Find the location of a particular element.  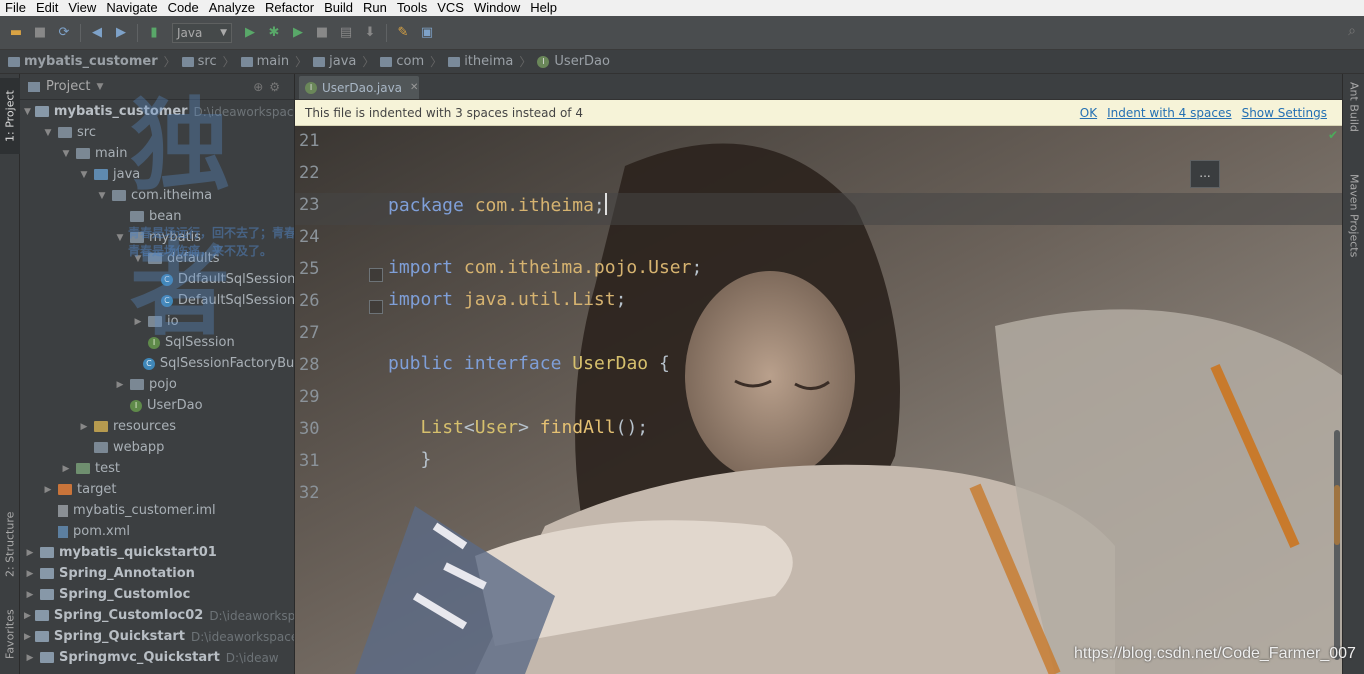

open-folder-icon: ▬ is located at coordinates (16, 33).